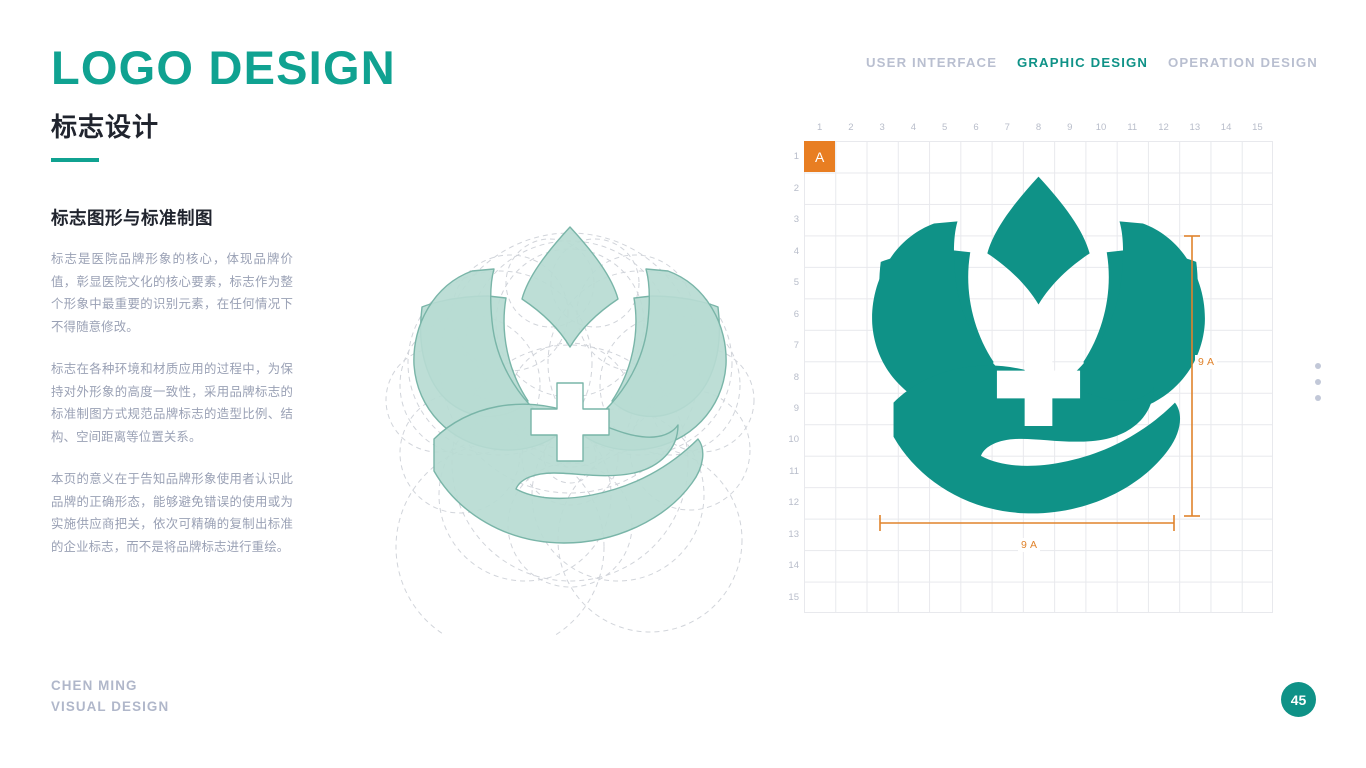 The image size is (1366, 768). Describe the element at coordinates (796, 283) in the screenshot. I see `row-label: 5` at that location.